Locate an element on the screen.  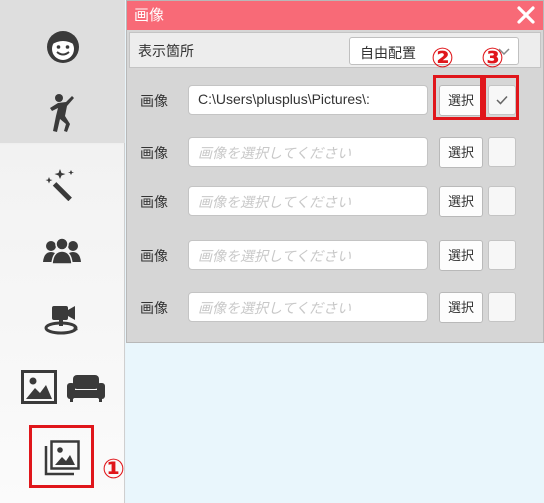
selection-highlight-frame is located at coordinates (61, 456).